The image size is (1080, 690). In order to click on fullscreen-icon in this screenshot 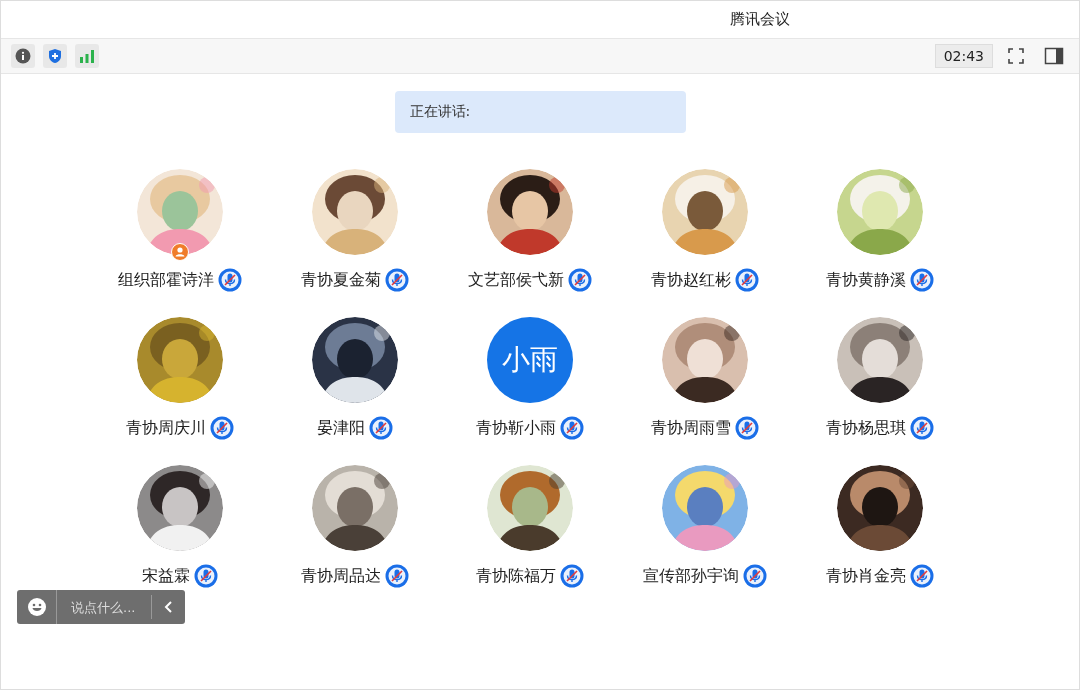, I will do `click(1016, 56)`.